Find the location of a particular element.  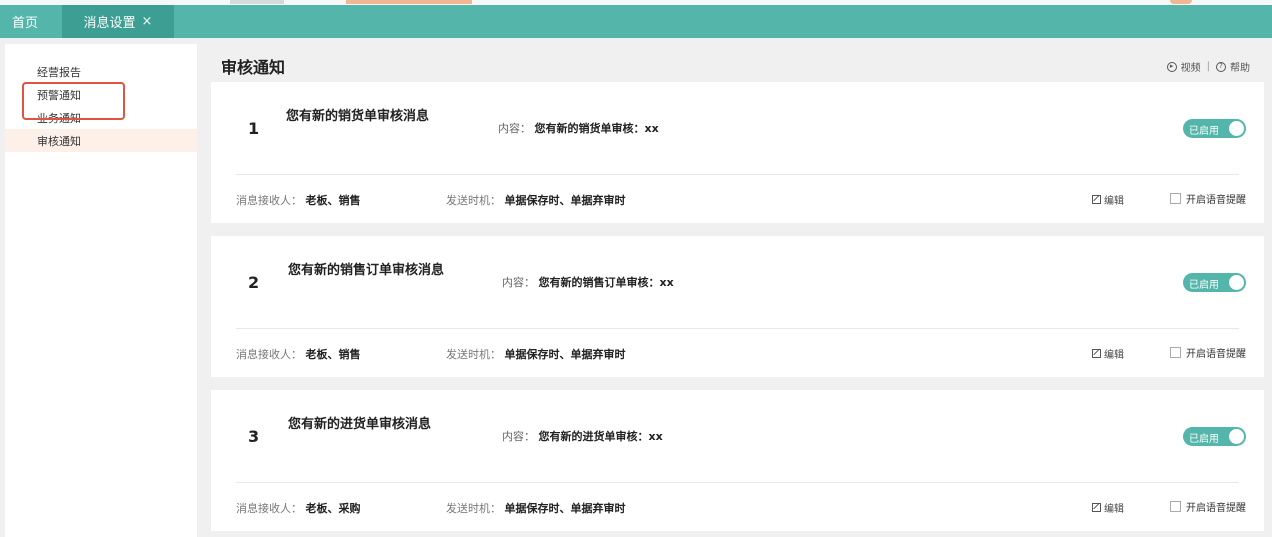

header-links: ▸ 视频 | ? 帮助 is located at coordinates (1208, 66).